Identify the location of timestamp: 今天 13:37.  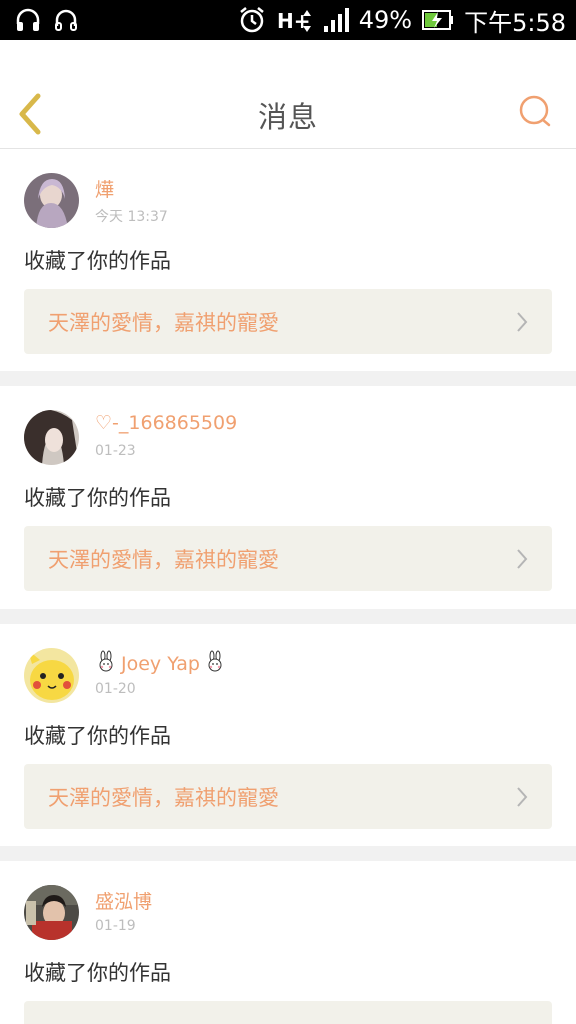
(131, 217).